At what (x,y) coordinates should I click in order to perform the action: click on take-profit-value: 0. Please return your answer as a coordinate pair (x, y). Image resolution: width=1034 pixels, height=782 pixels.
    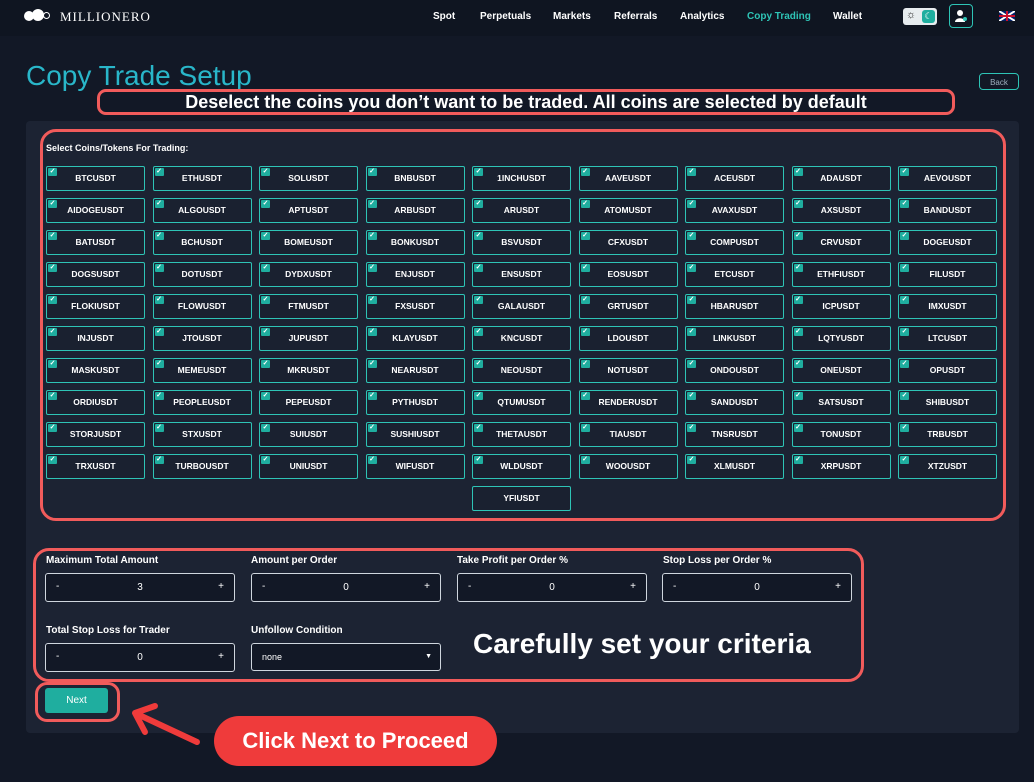
    Looking at the image, I should click on (552, 587).